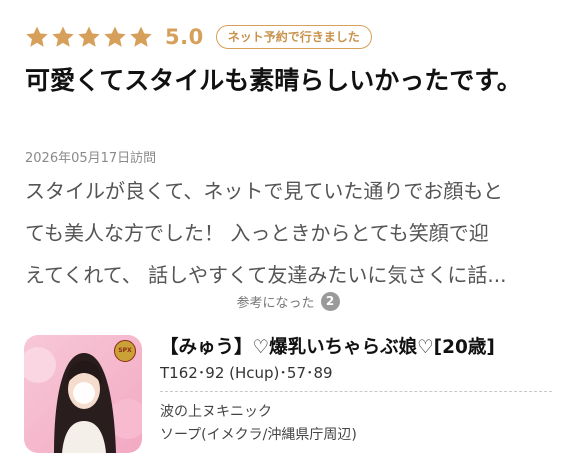 The height and width of the screenshot is (474, 576). I want to click on visit-date: 2026年05月17日訪問, so click(91, 158).